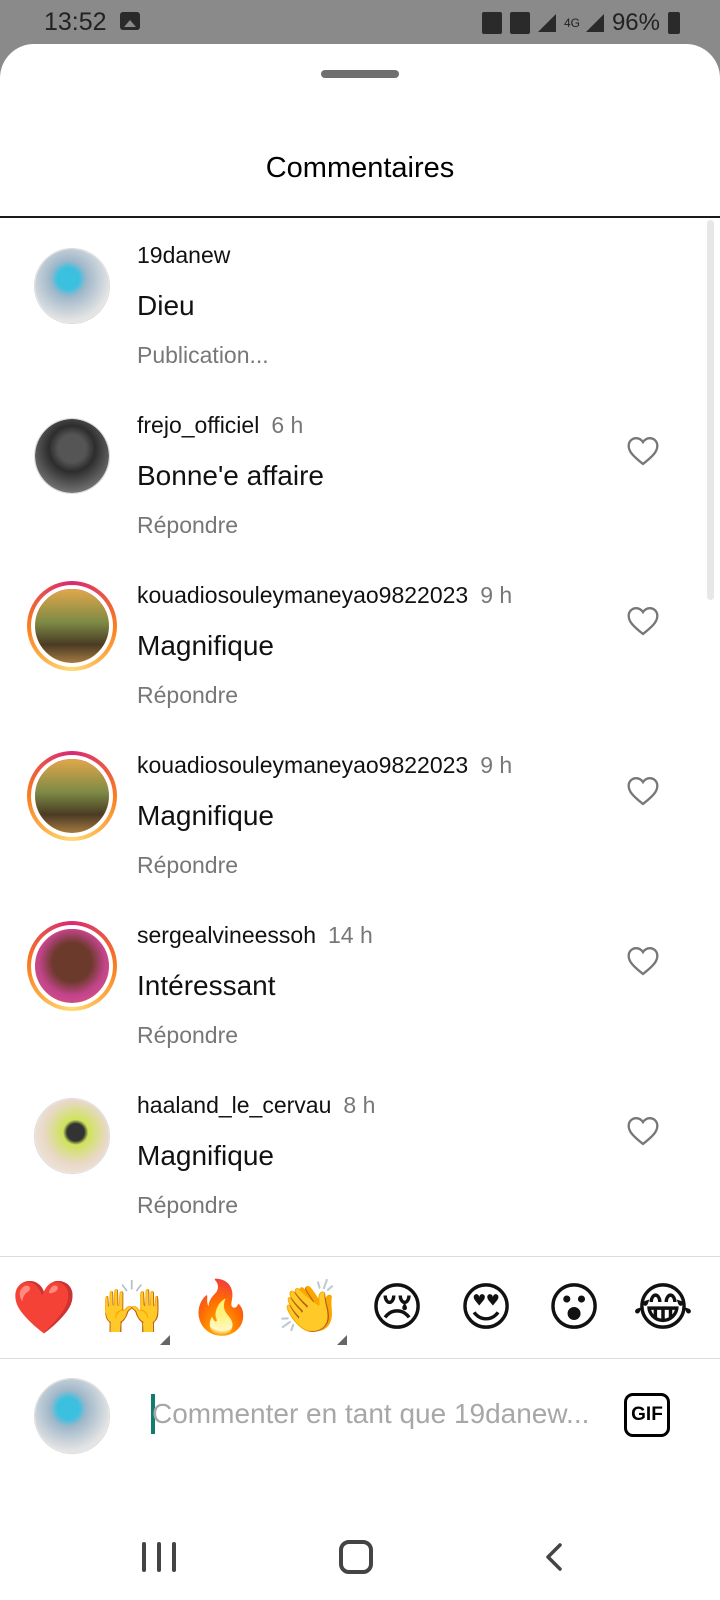  I want to click on battery-icon, so click(674, 23).